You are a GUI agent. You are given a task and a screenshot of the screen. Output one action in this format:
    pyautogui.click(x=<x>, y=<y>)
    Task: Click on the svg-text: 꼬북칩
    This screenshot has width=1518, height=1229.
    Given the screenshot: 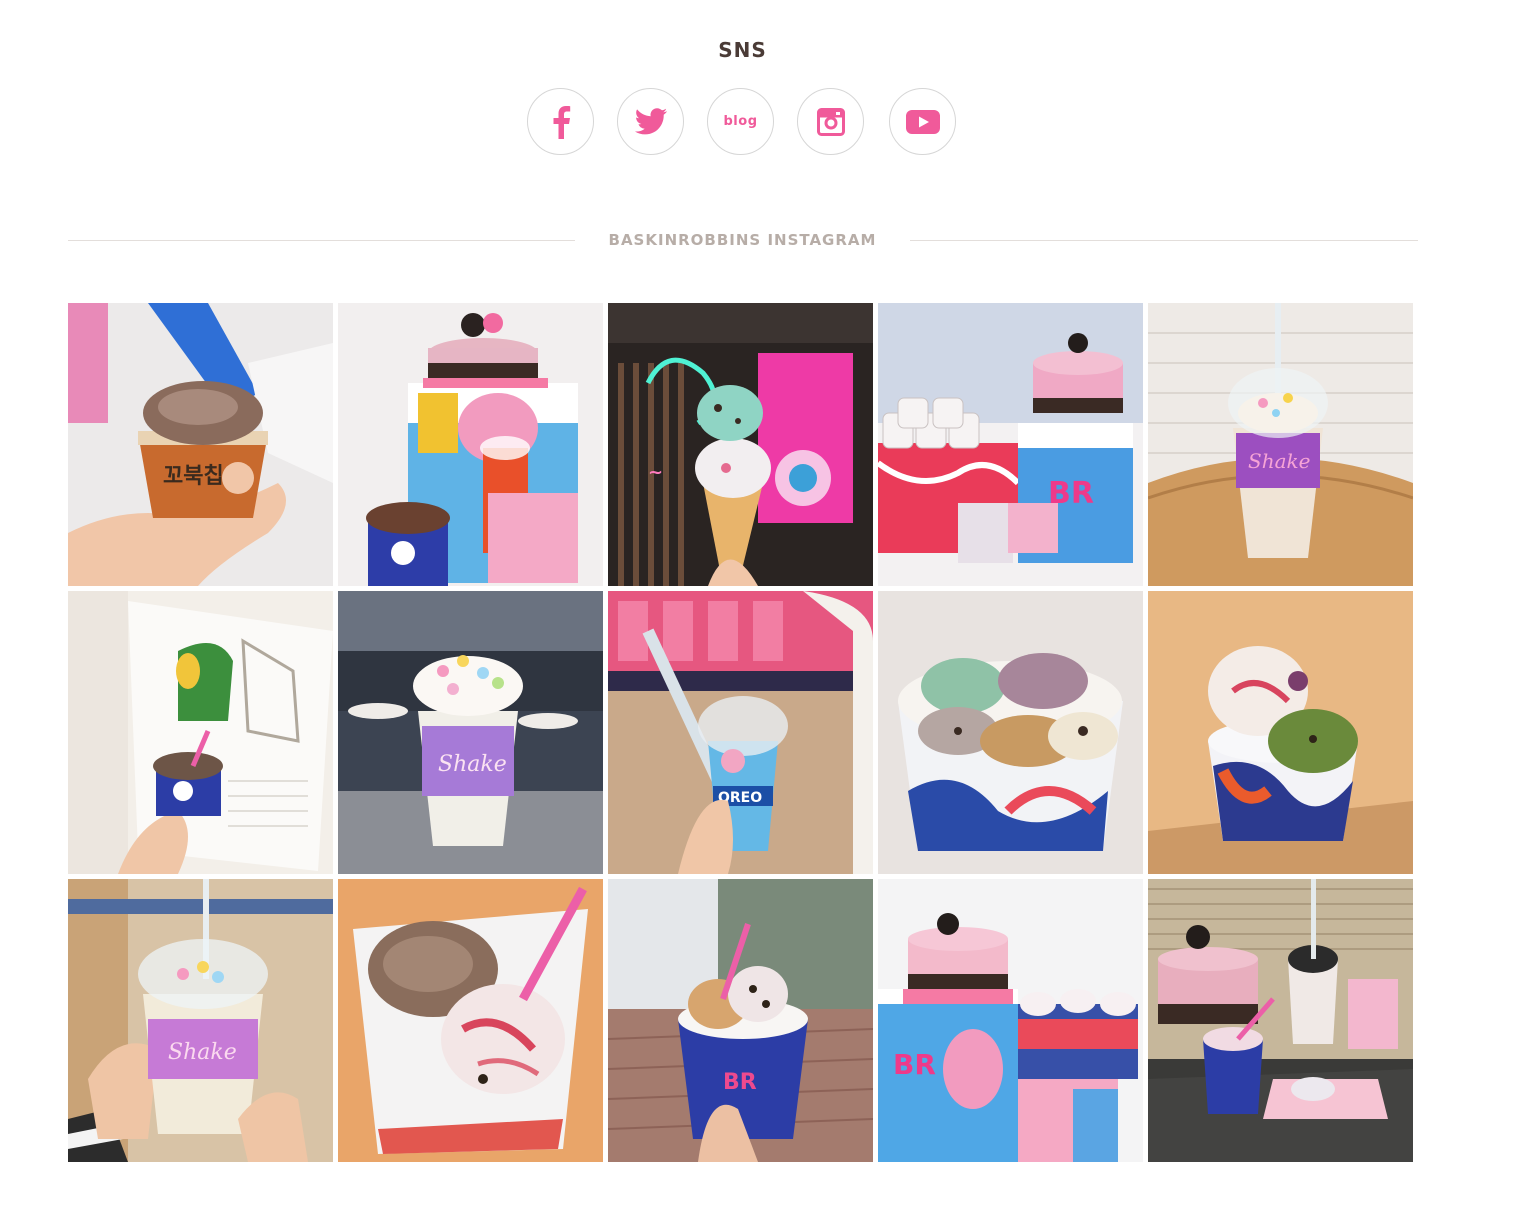 What is the action you would take?
    pyautogui.click(x=193, y=476)
    